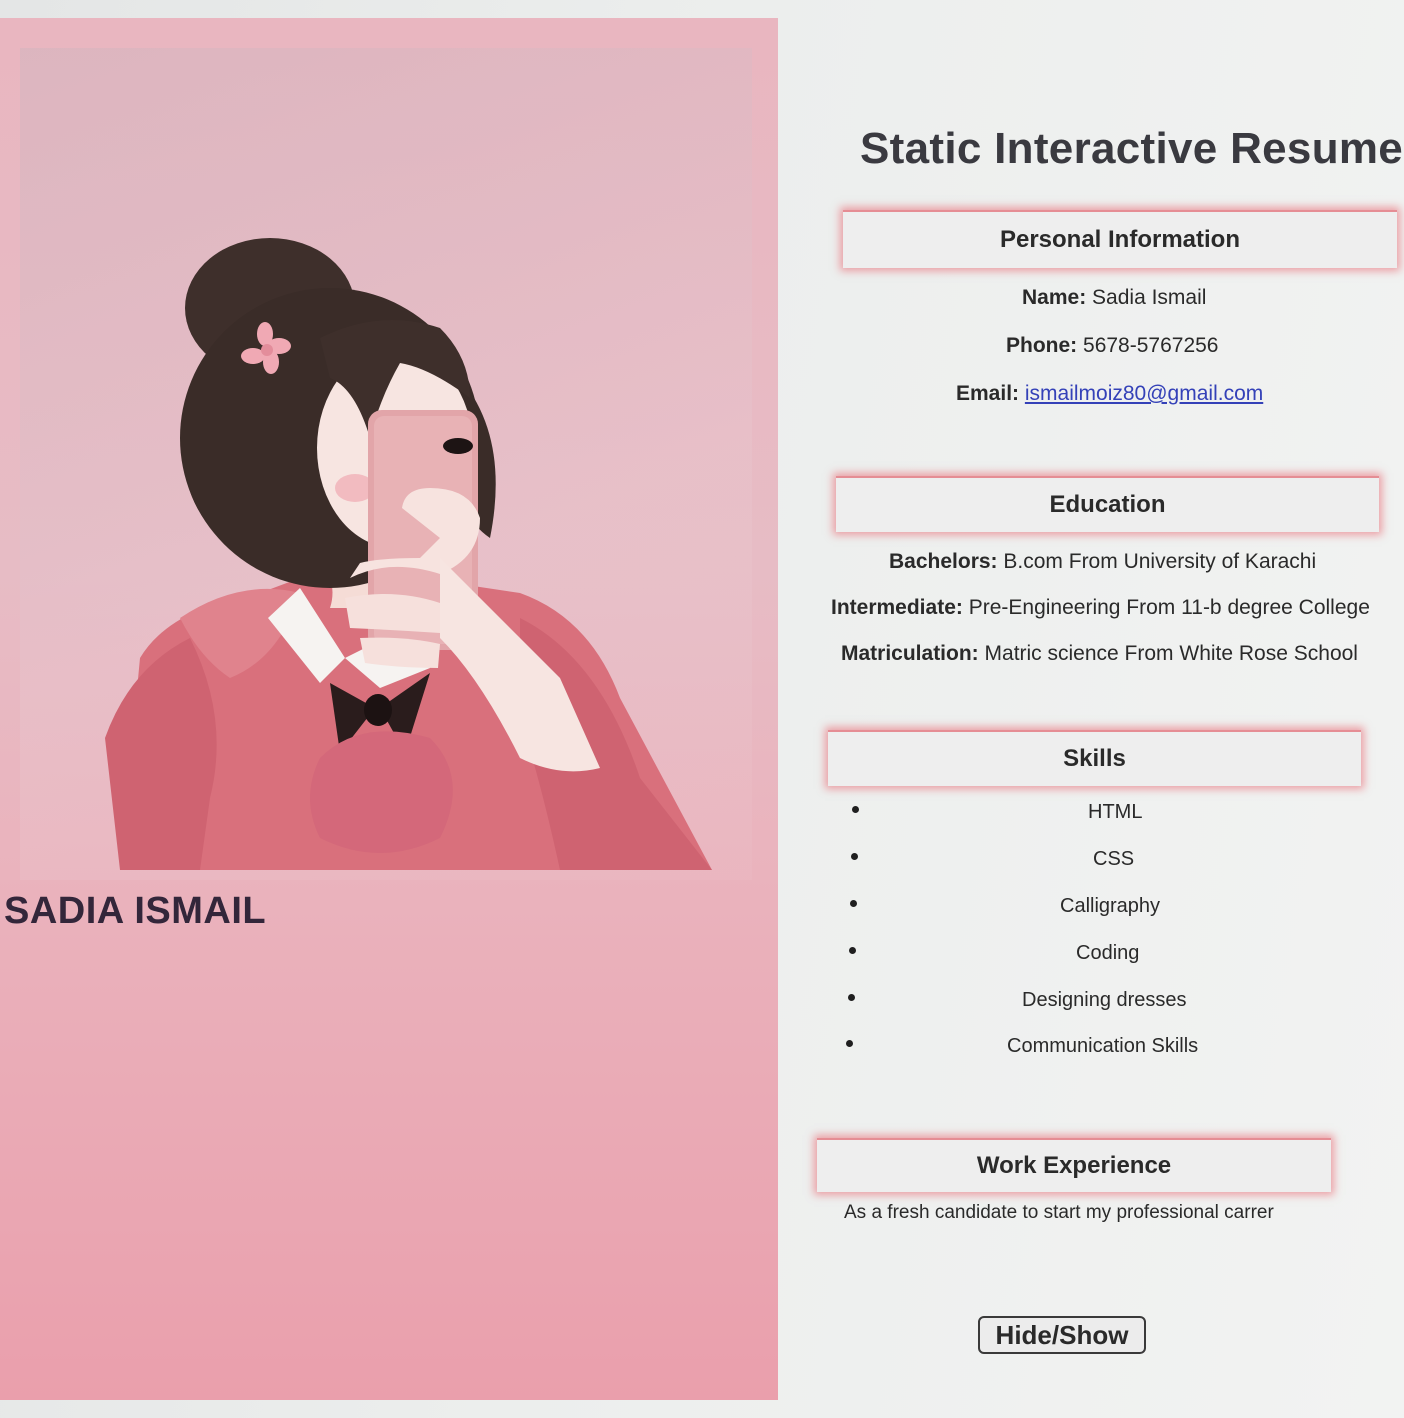  I want to click on info-email: Email: ismailmoiz80@gmail.com, so click(1109, 394).